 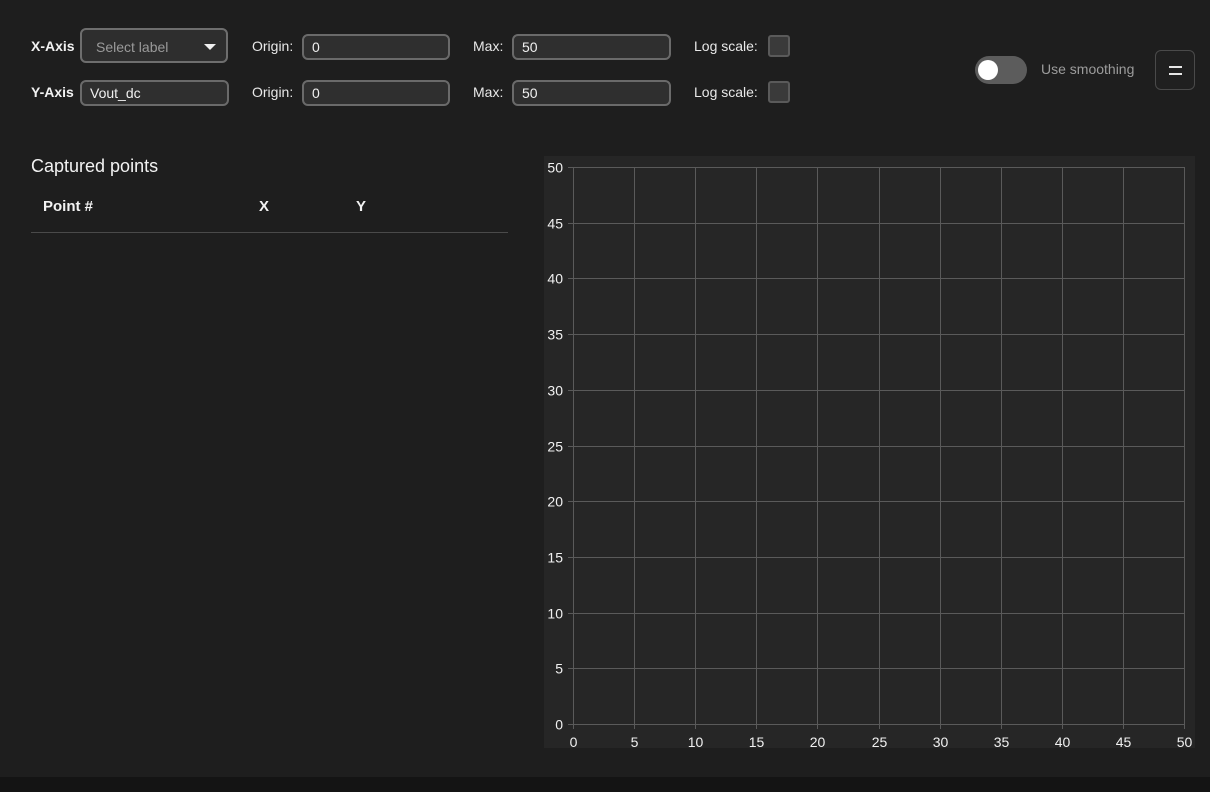 What do you see at coordinates (555, 335) in the screenshot?
I see `y-tick-label: 35` at bounding box center [555, 335].